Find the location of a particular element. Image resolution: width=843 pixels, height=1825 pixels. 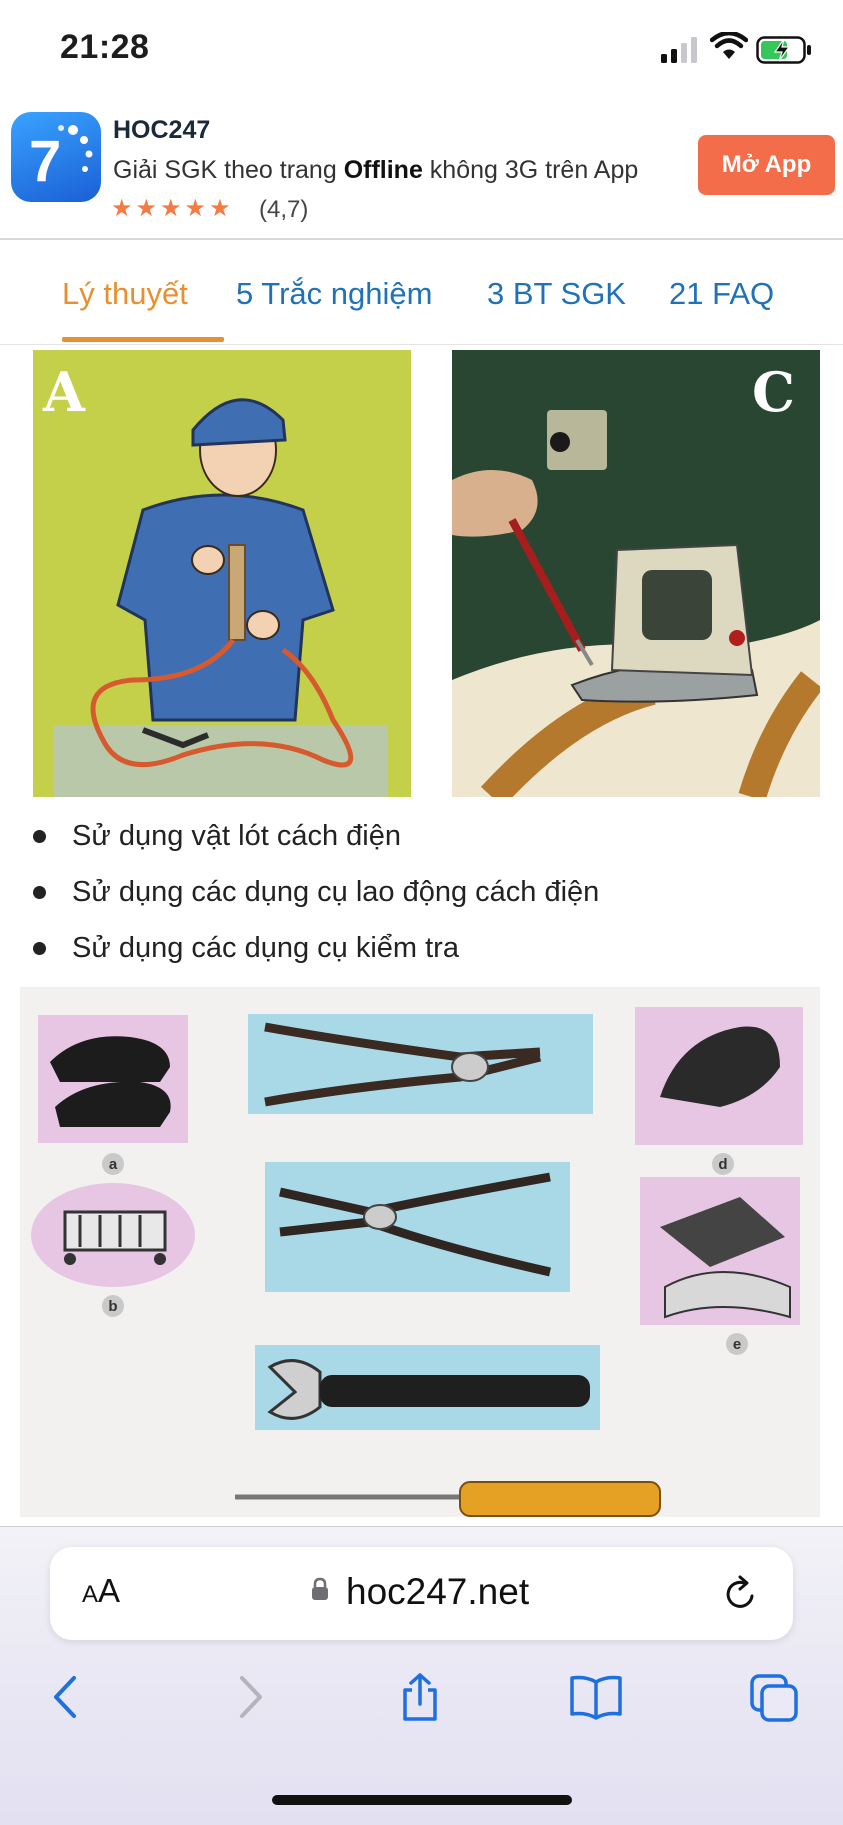

rating-value: (4,7) is located at coordinates (284, 209).